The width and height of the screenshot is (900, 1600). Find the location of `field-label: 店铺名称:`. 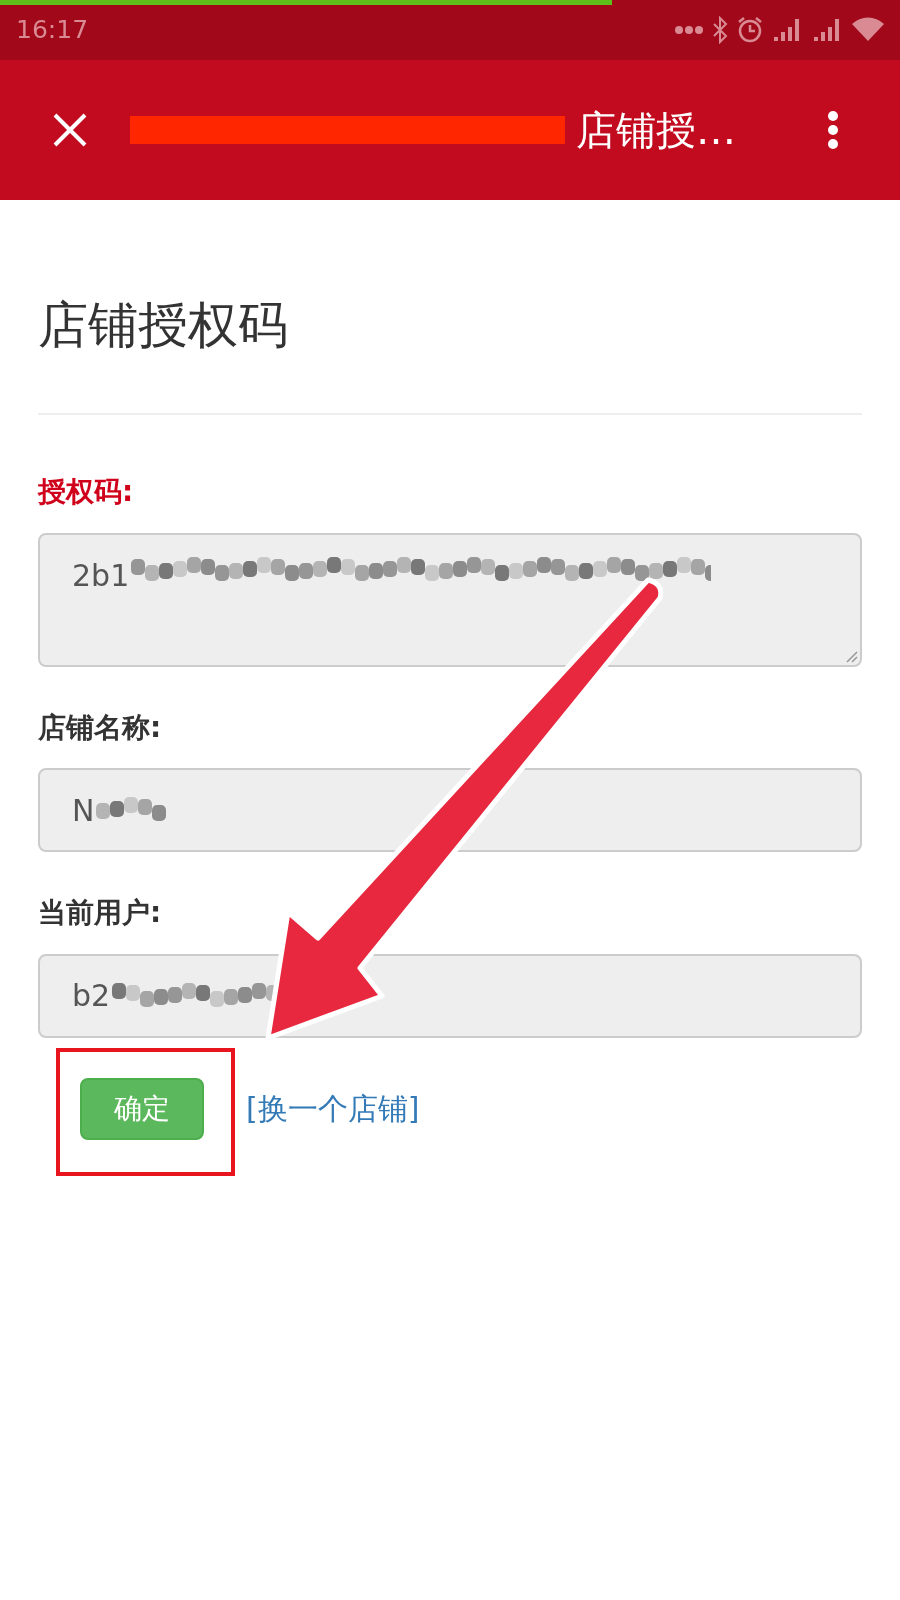

field-label: 店铺名称: is located at coordinates (100, 727).